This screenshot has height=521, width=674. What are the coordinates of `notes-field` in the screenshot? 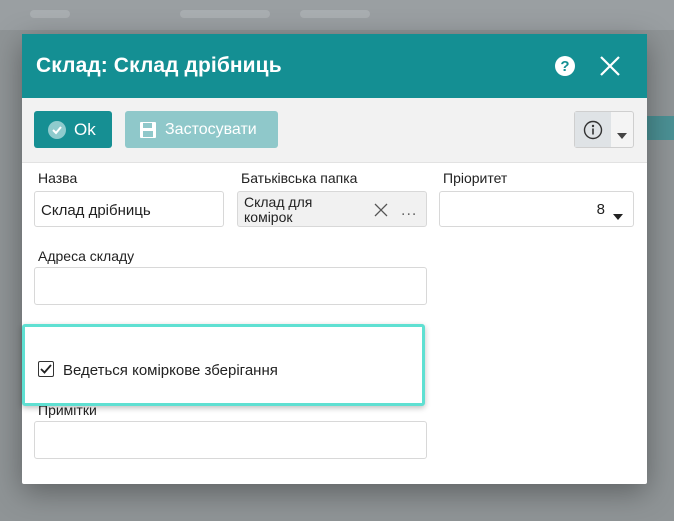 It's located at (230, 440).